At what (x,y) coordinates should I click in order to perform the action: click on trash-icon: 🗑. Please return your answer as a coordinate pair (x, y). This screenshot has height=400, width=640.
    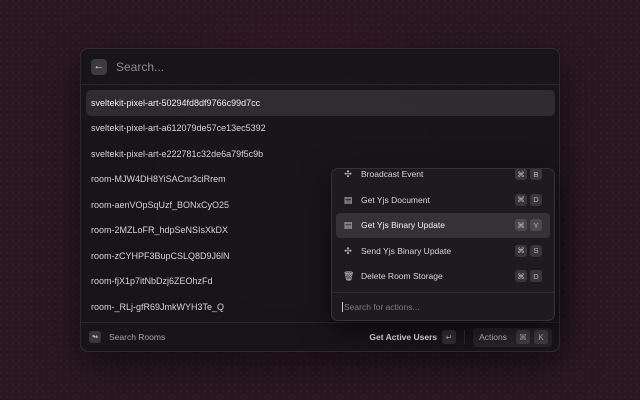
    Looking at the image, I should click on (349, 276).